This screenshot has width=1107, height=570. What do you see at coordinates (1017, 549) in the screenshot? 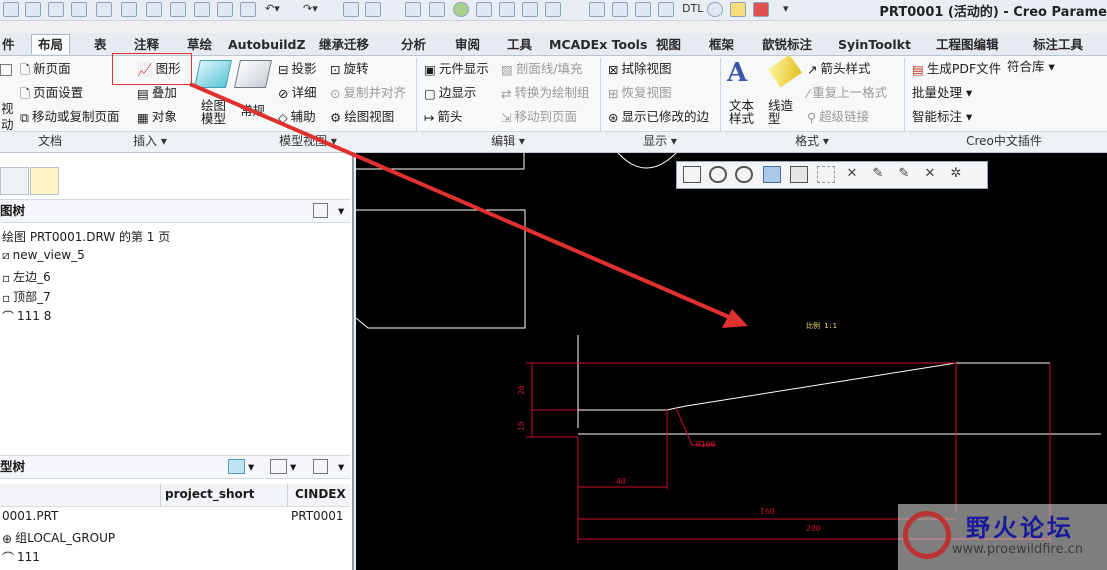
I see `watermark-url: www.proewildfire.cn` at bounding box center [1017, 549].